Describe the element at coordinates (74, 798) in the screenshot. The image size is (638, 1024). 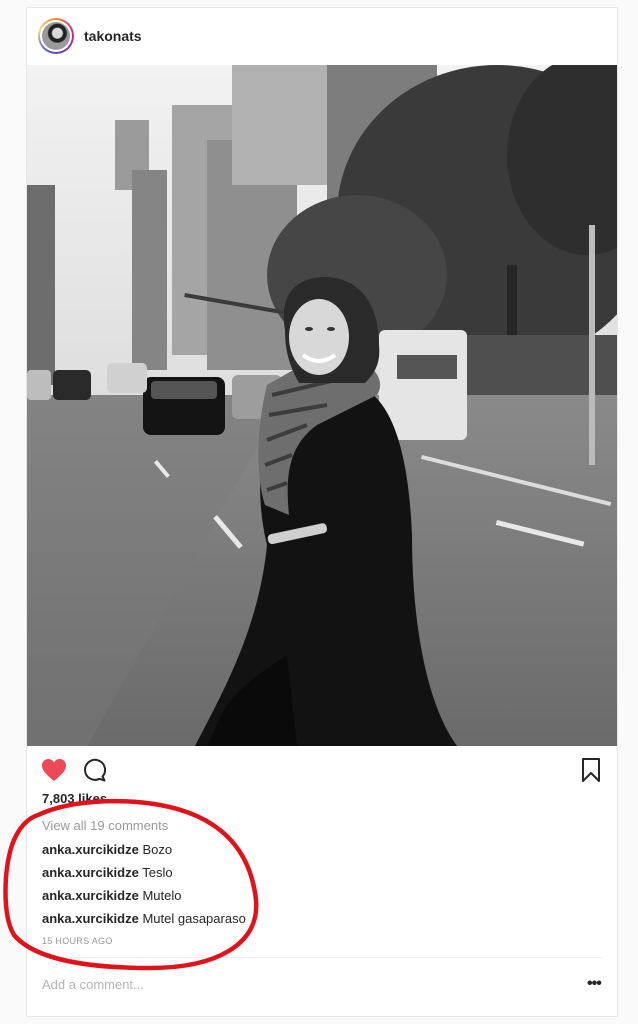
I see `likes-count: 7,803 likes` at that location.